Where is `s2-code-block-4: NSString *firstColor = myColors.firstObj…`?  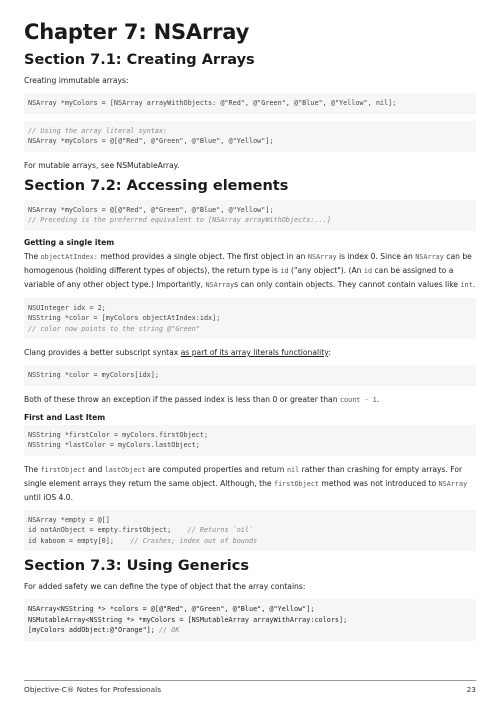 s2-code-block-4: NSString *firstColor = myColors.firstObj… is located at coordinates (250, 440).